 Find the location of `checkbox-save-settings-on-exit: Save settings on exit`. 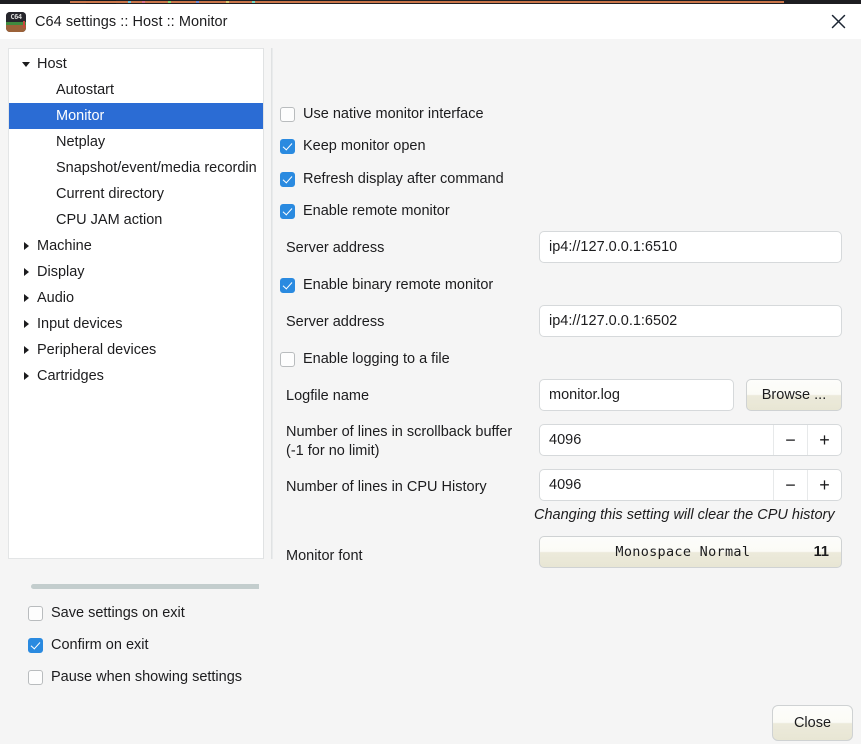

checkbox-save-settings-on-exit: Save settings on exit is located at coordinates (106, 613).